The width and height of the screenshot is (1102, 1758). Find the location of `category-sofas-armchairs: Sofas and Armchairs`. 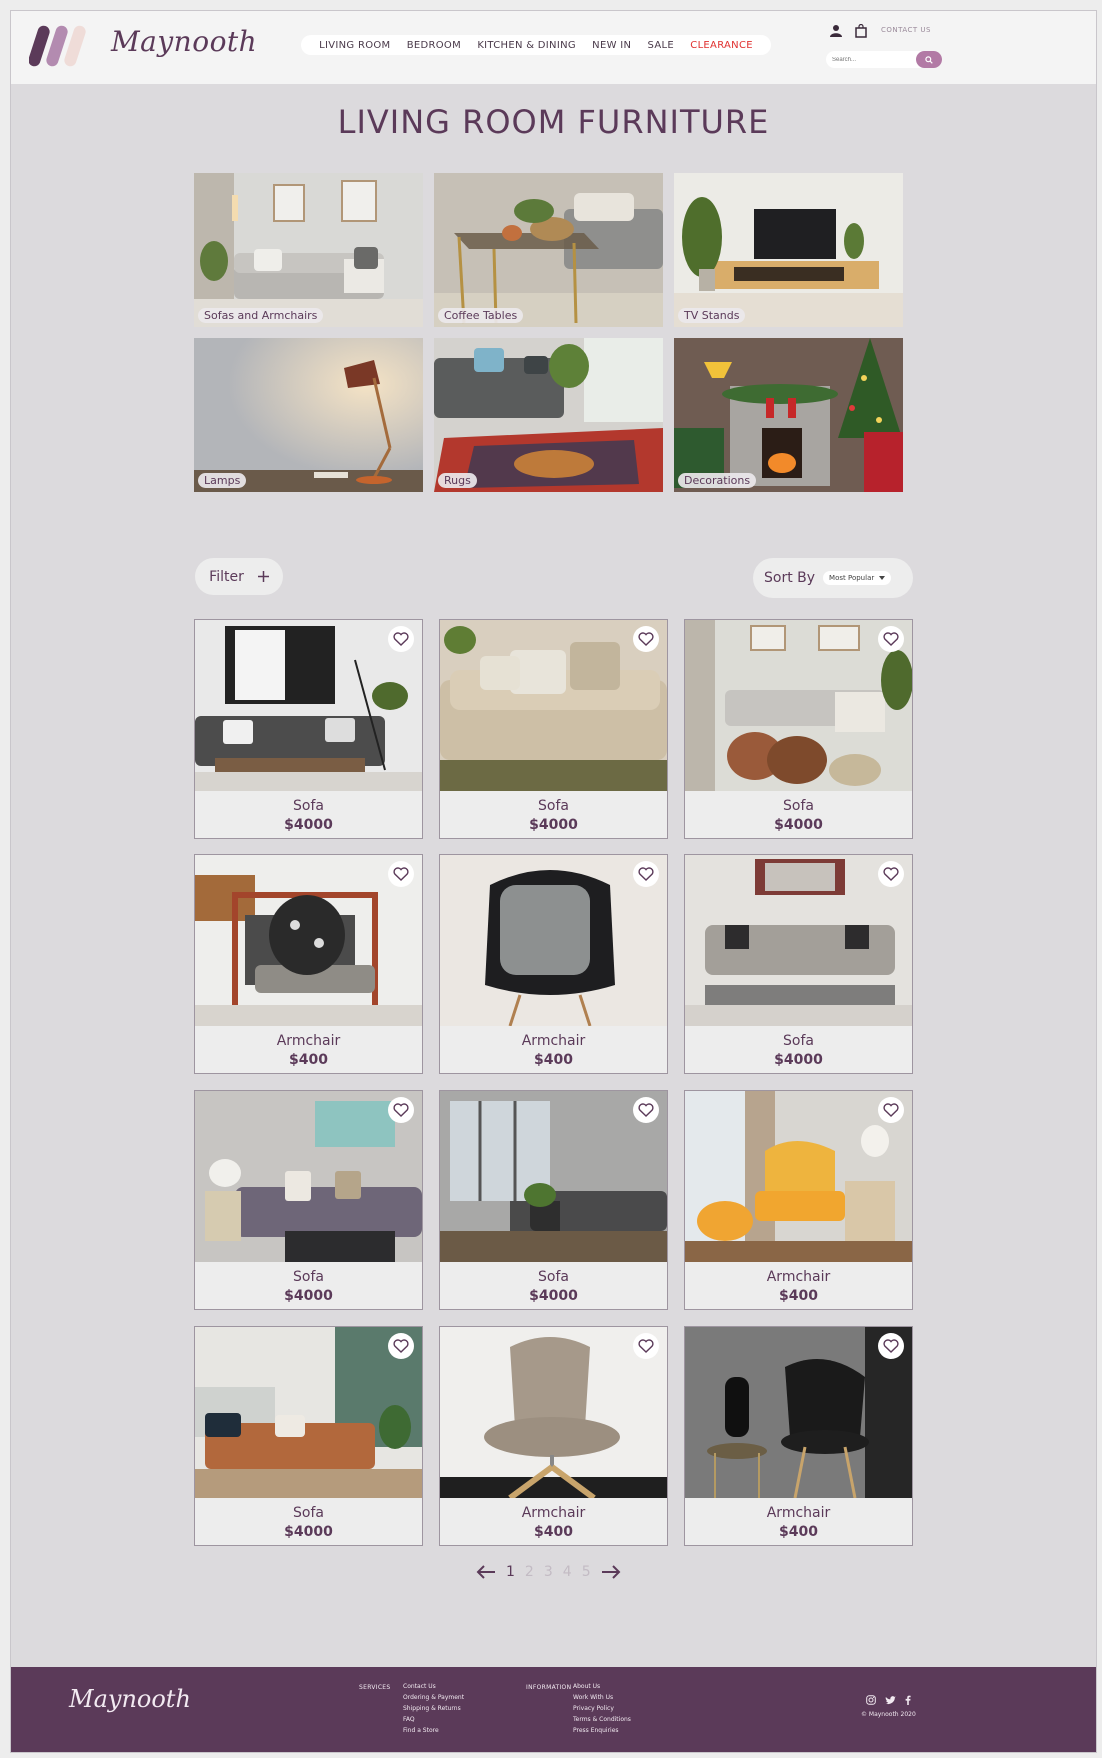

category-sofas-armchairs: Sofas and Armchairs is located at coordinates (308, 250).